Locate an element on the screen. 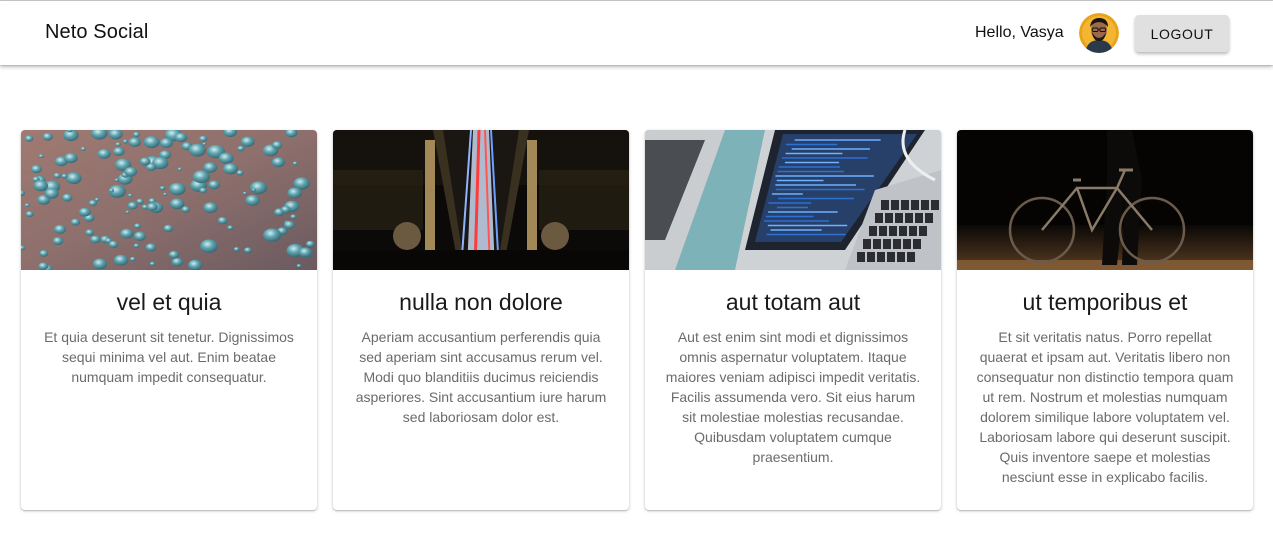 The image size is (1273, 537). app-bar: Neto Social Hello, Vasya LOGOUT is located at coordinates (636, 33).